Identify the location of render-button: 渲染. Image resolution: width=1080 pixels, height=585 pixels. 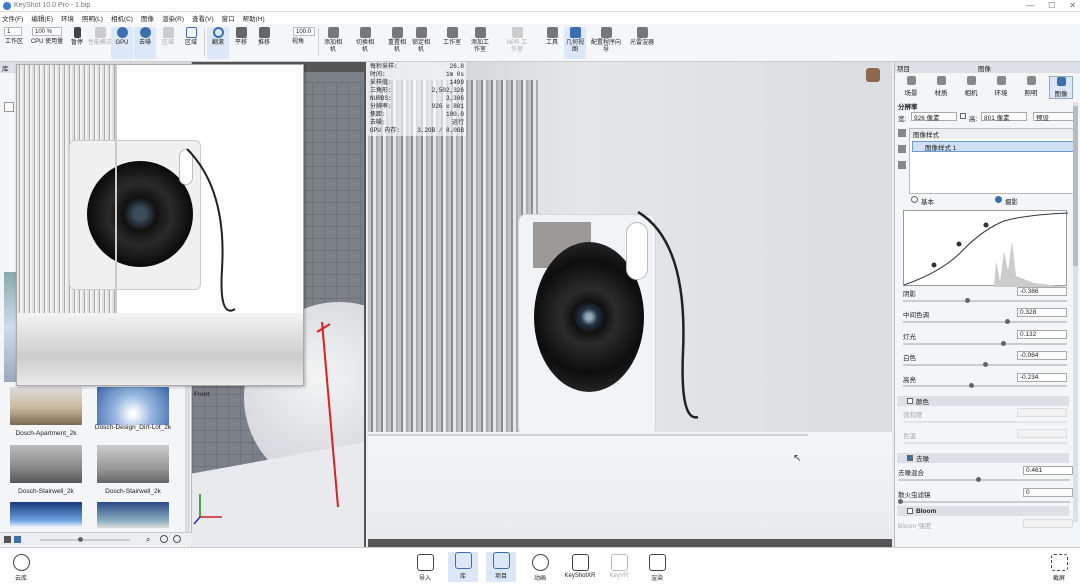
(657, 568).